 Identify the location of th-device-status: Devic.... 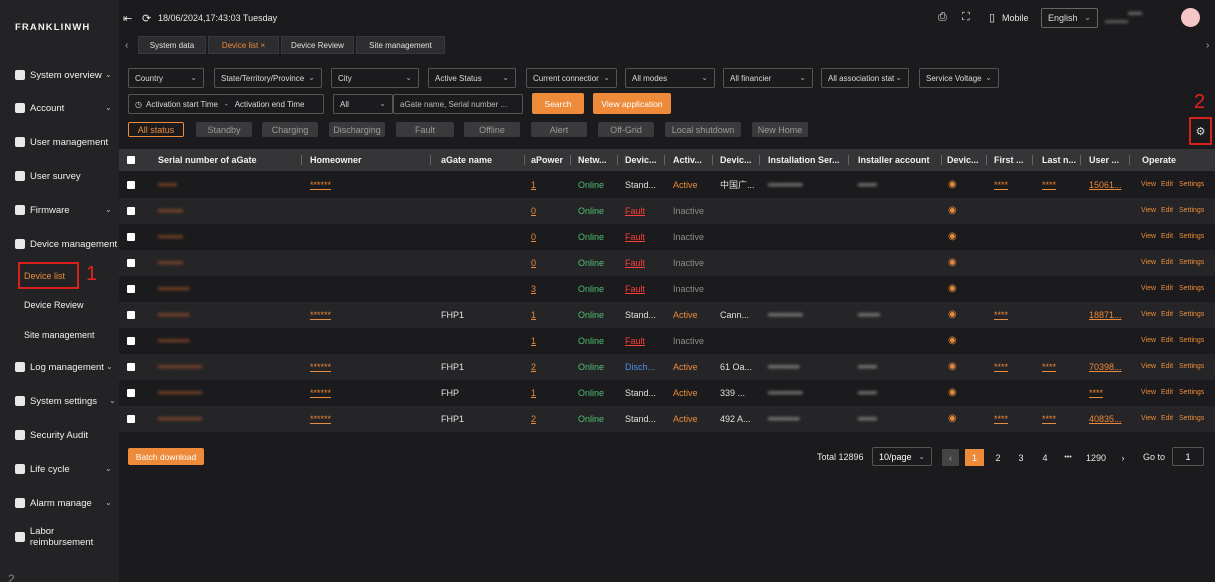
(644, 160).